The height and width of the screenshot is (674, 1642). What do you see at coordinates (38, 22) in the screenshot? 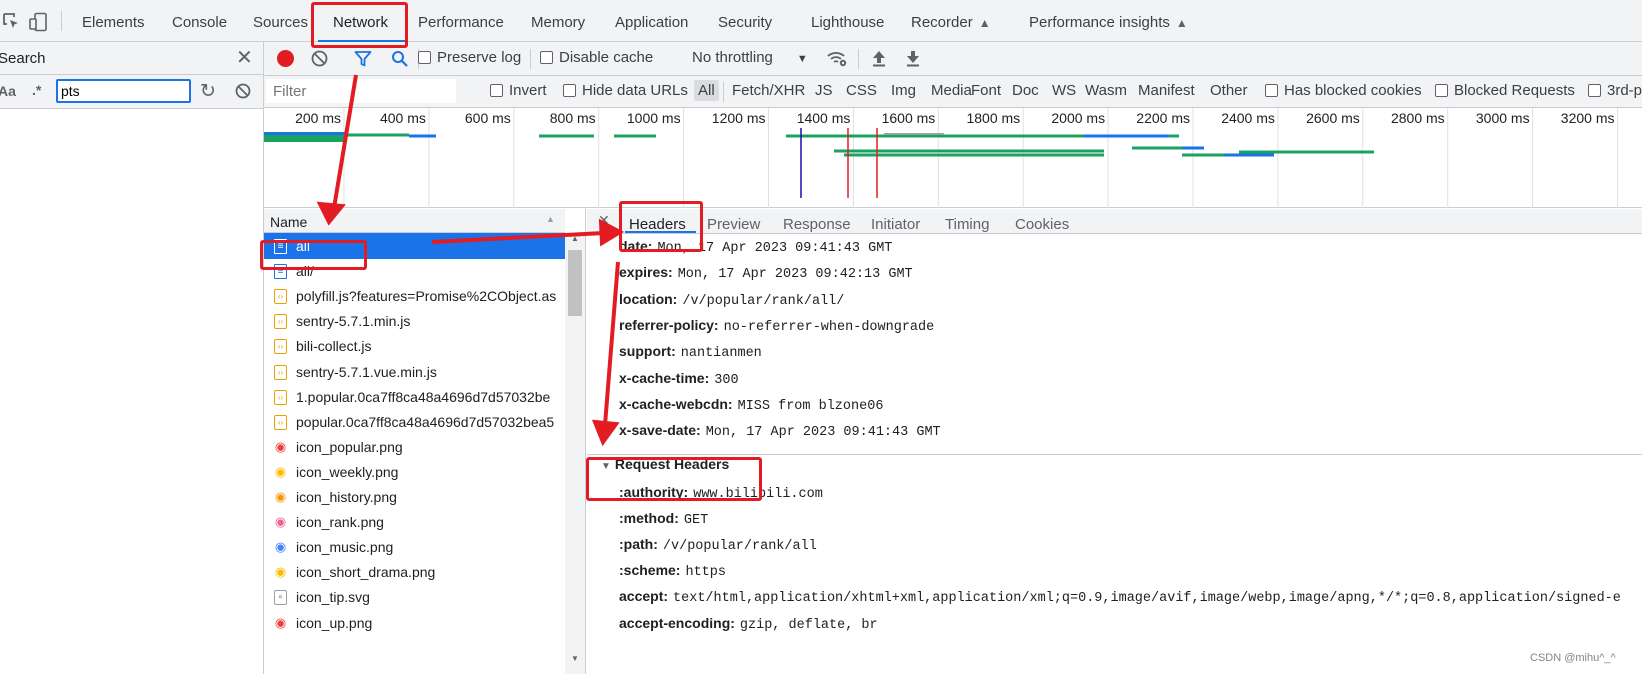
I see `device-toolbar-icon` at bounding box center [38, 22].